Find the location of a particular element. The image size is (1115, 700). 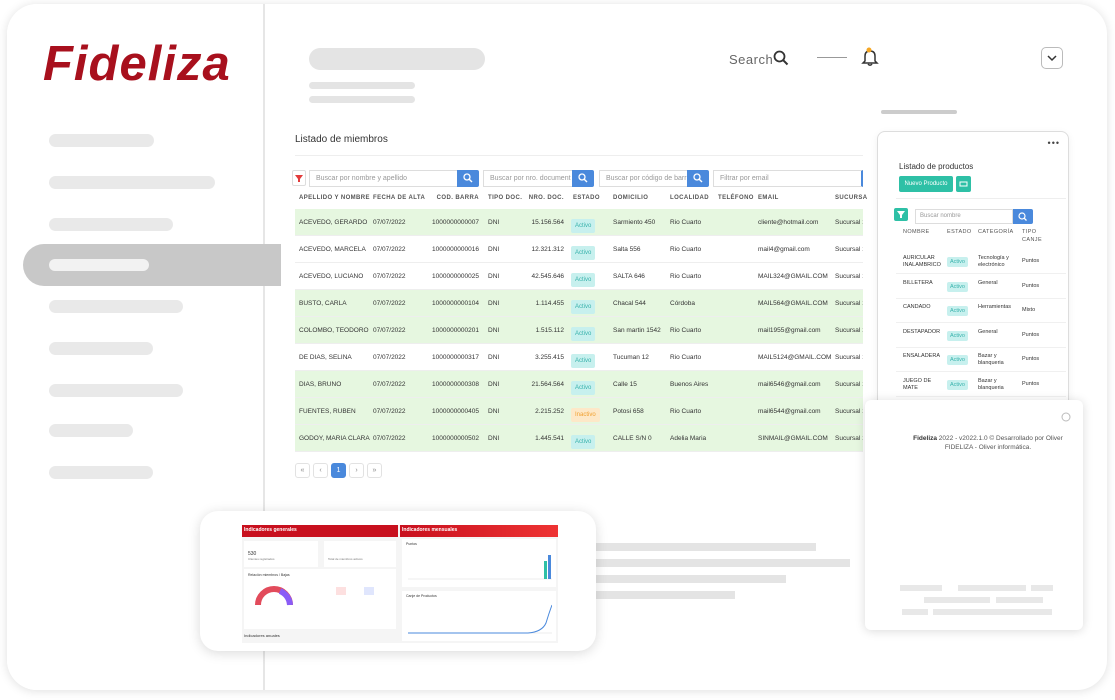

table-cell-name: DE DIAS, SELINA is located at coordinates (325, 357).